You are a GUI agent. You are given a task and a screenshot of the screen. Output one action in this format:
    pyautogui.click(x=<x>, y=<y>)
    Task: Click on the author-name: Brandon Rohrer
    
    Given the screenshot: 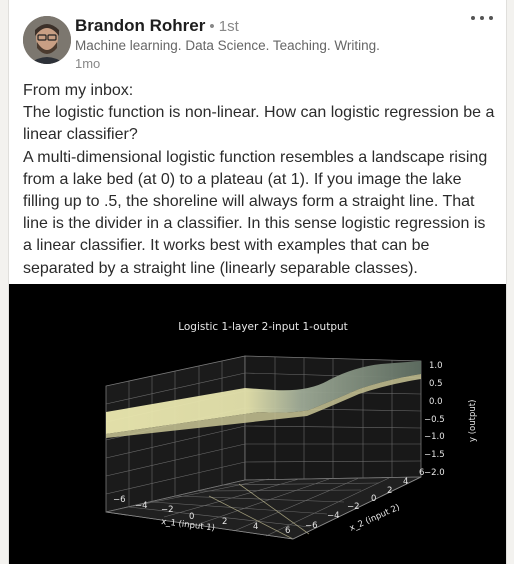 What is the action you would take?
    pyautogui.click(x=140, y=25)
    